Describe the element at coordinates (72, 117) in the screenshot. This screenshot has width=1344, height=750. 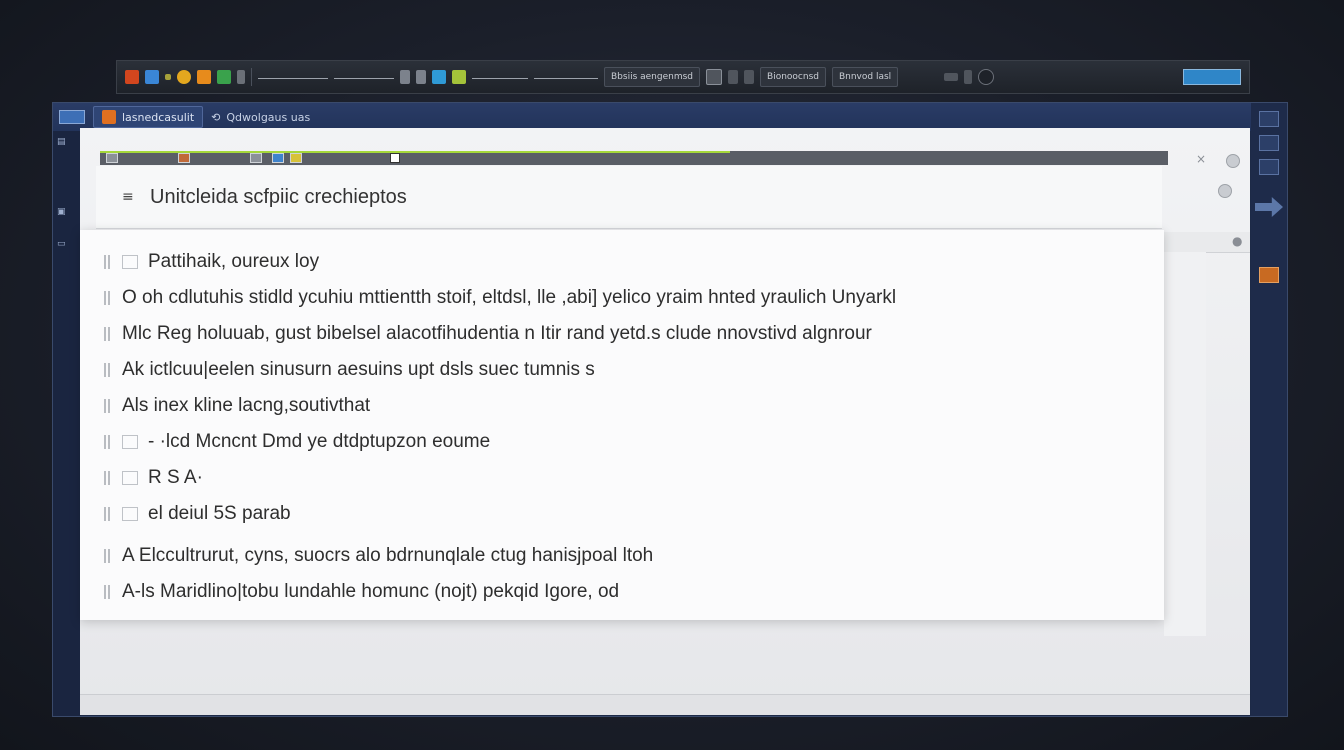
I see `window-badge` at that location.